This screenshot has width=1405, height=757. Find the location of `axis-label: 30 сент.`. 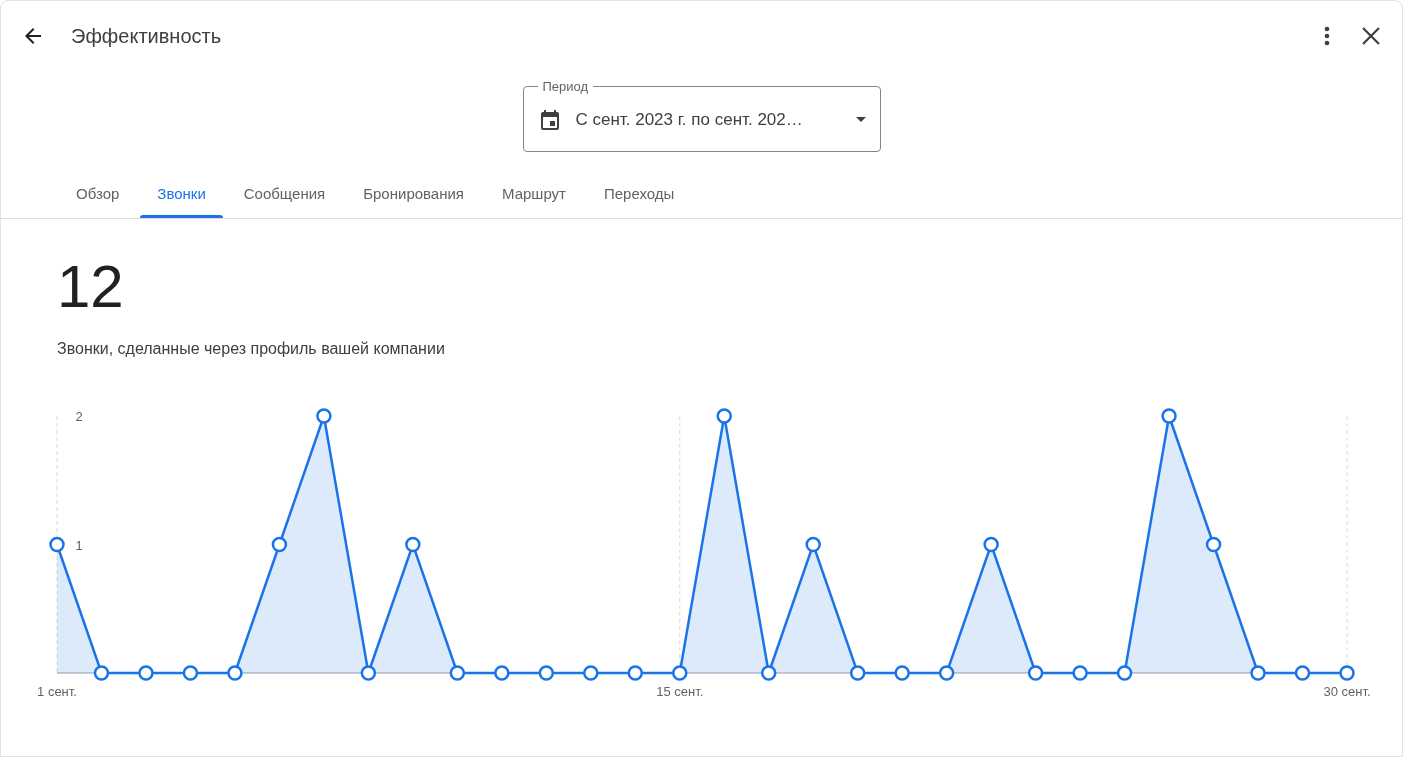

axis-label: 30 сент. is located at coordinates (1347, 691).